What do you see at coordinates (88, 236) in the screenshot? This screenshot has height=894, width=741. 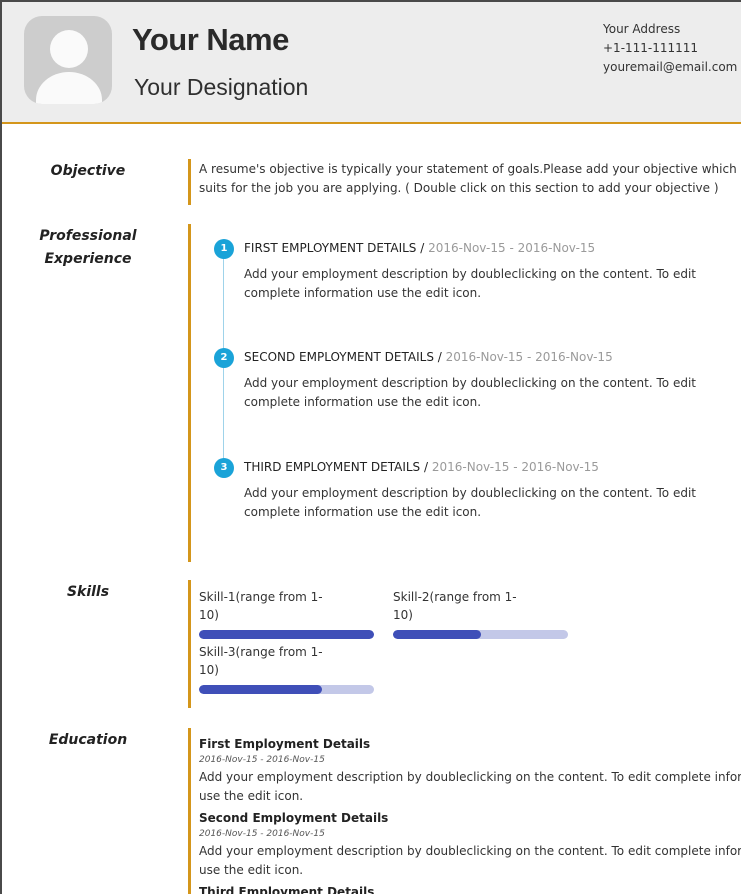 I see `section-title-experience-line1: Professional` at bounding box center [88, 236].